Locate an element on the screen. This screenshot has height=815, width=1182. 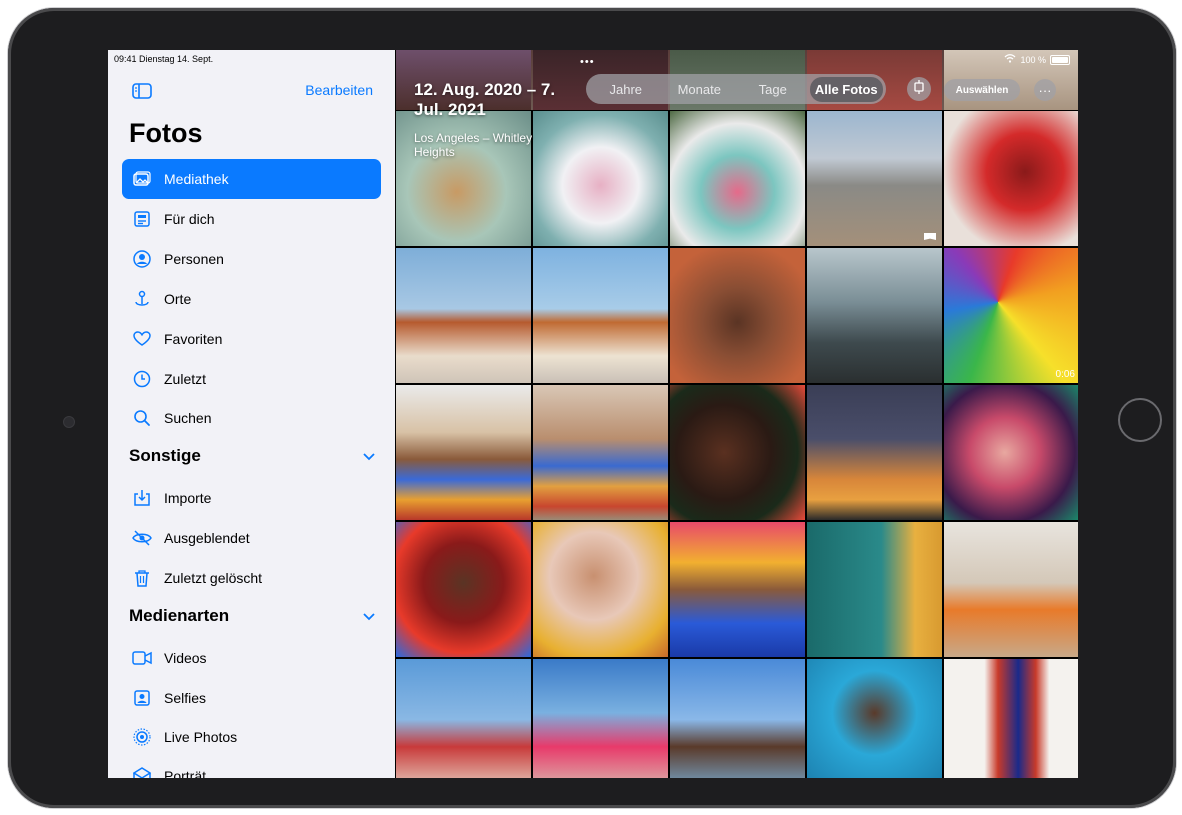
view-segmented-control: Jahre Monate Tage Alle Fotos is located at coordinates (736, 89).